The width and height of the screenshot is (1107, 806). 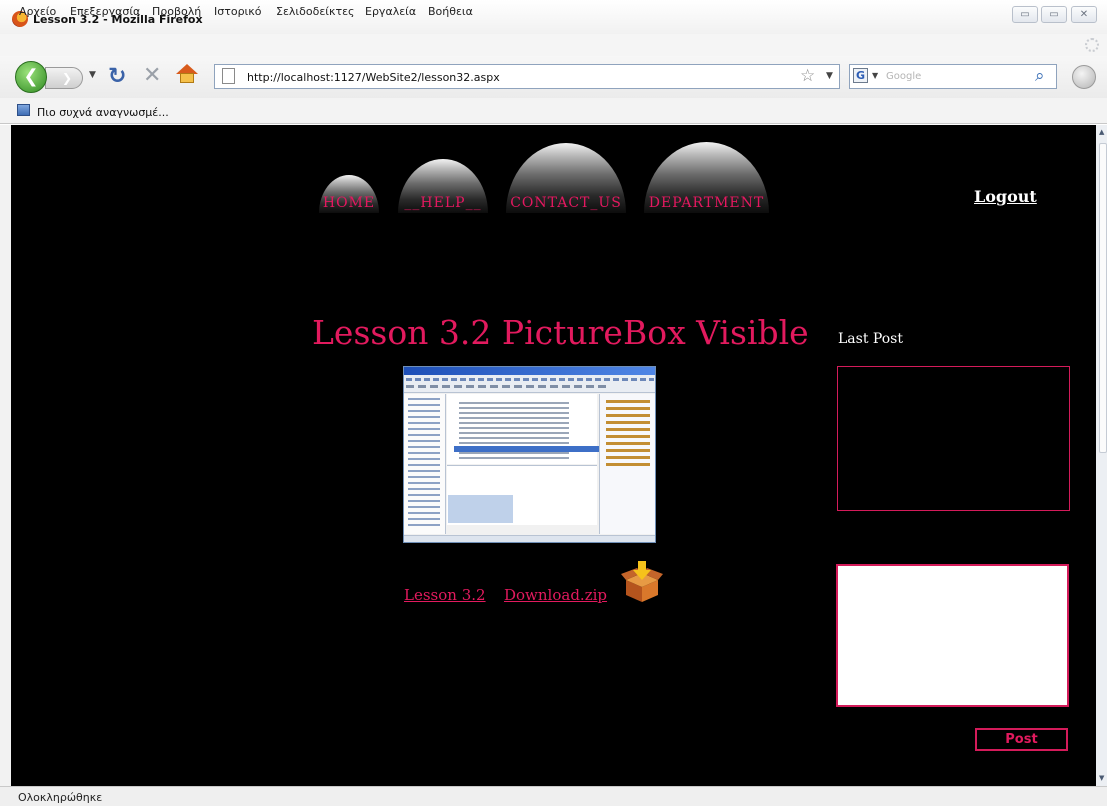 I want to click on menu-bar, so click(x=553, y=45).